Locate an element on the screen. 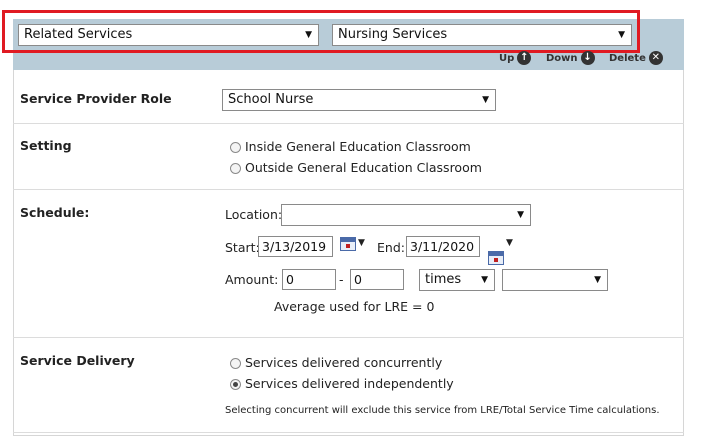  start-label: Start: is located at coordinates (242, 247).